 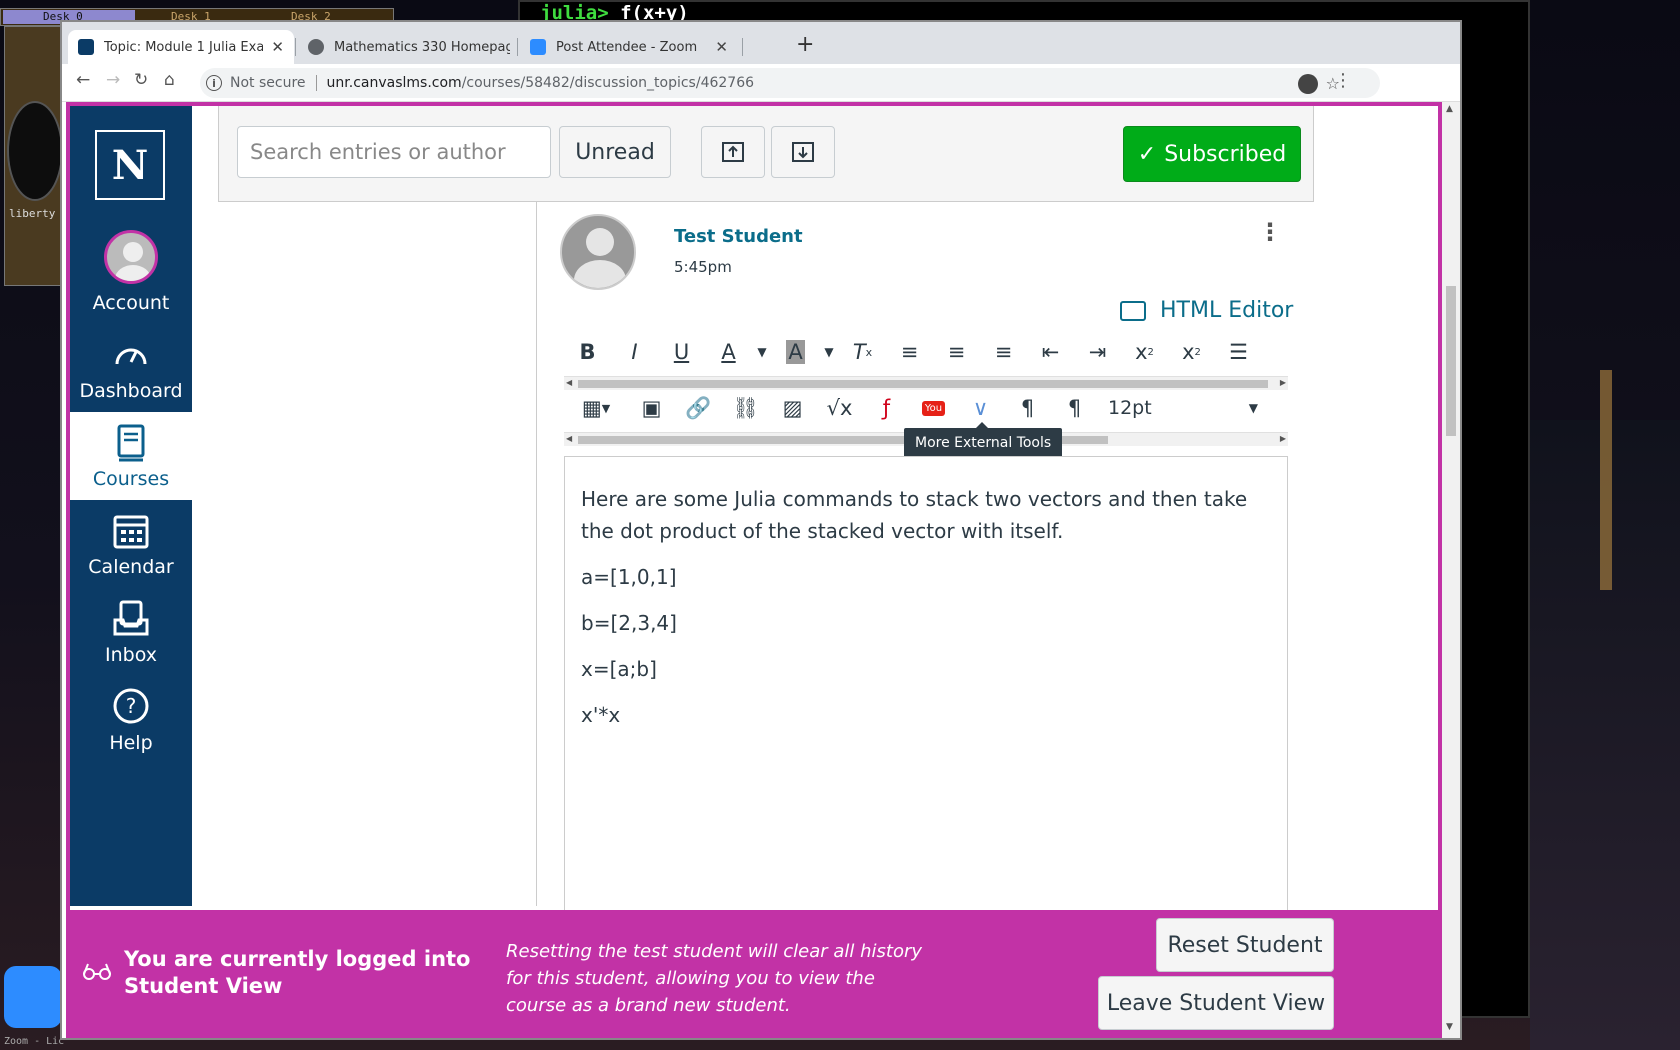 I want to click on reset-student-button: Reset Student, so click(x=1245, y=945).